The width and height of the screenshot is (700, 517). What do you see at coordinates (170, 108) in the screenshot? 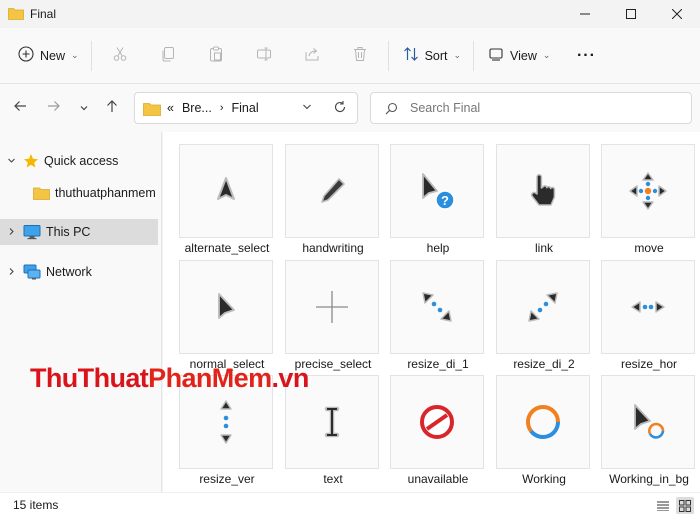
I see `breadcrumb-overflow: «` at bounding box center [170, 108].